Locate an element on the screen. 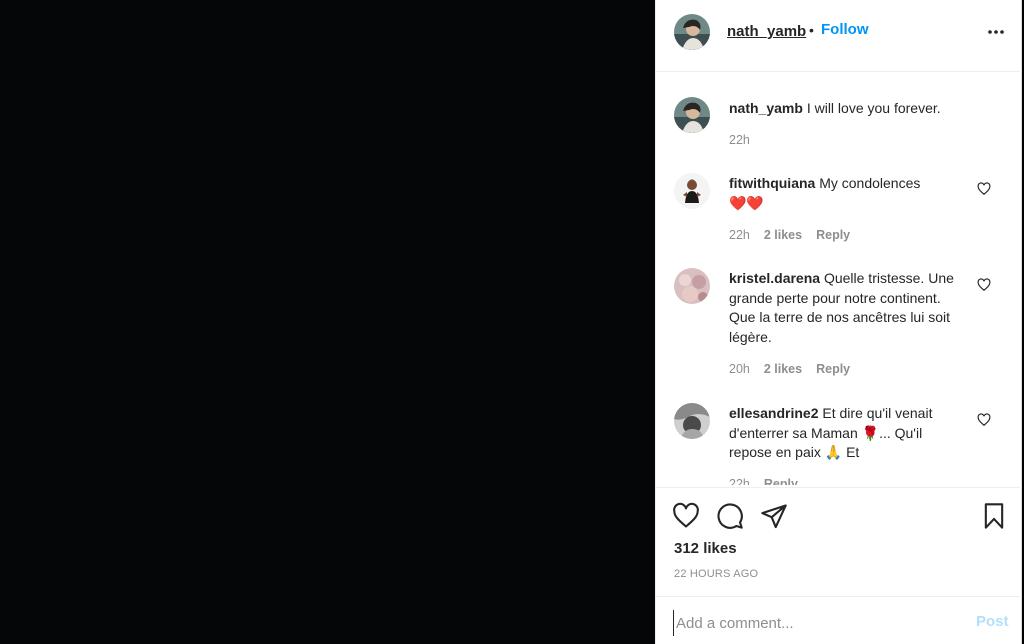 This screenshot has height=644, width=1024. caption-text: nath_yamb I will love you forever. is located at coordinates (859, 109).